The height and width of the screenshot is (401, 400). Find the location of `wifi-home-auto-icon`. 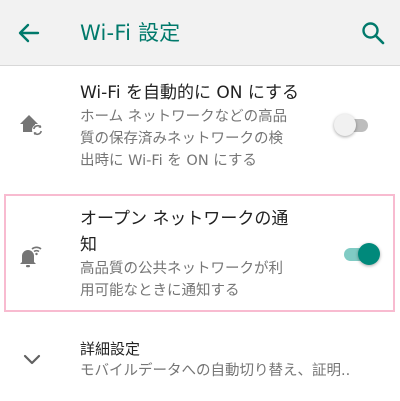

wifi-home-auto-icon is located at coordinates (32, 127).